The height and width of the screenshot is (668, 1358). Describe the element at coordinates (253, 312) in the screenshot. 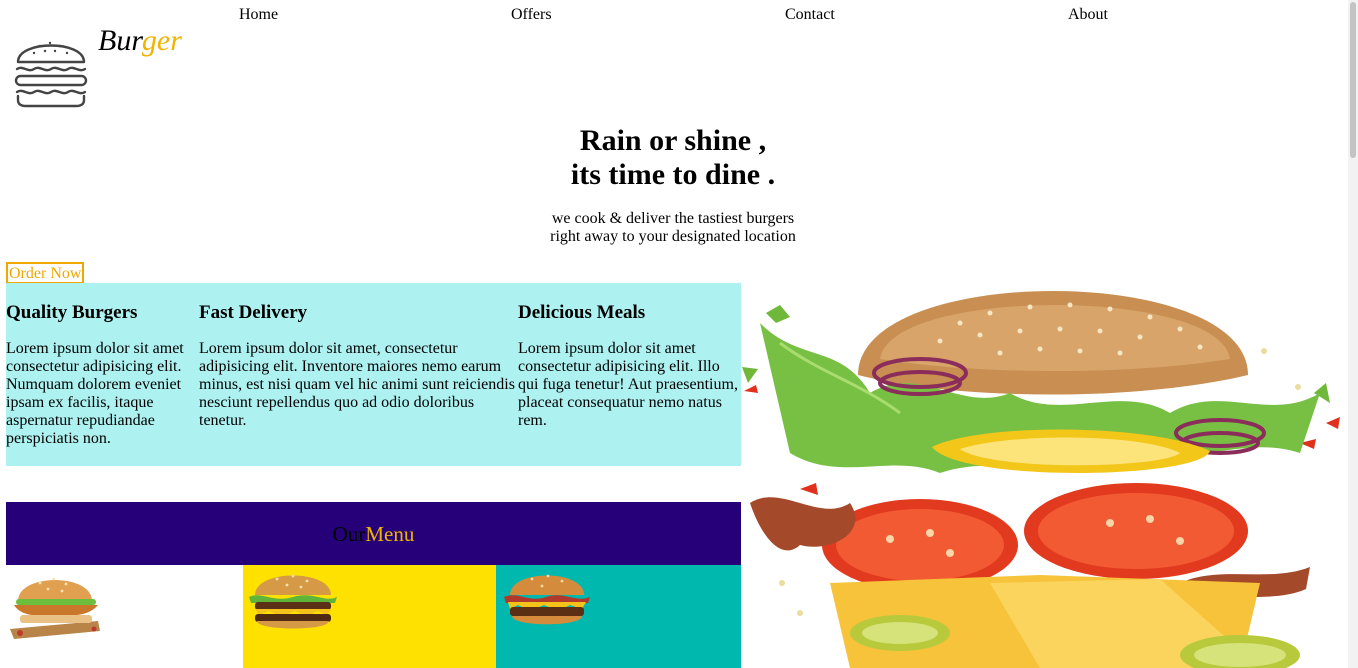

I see `feature-title: Fast Delivery` at that location.